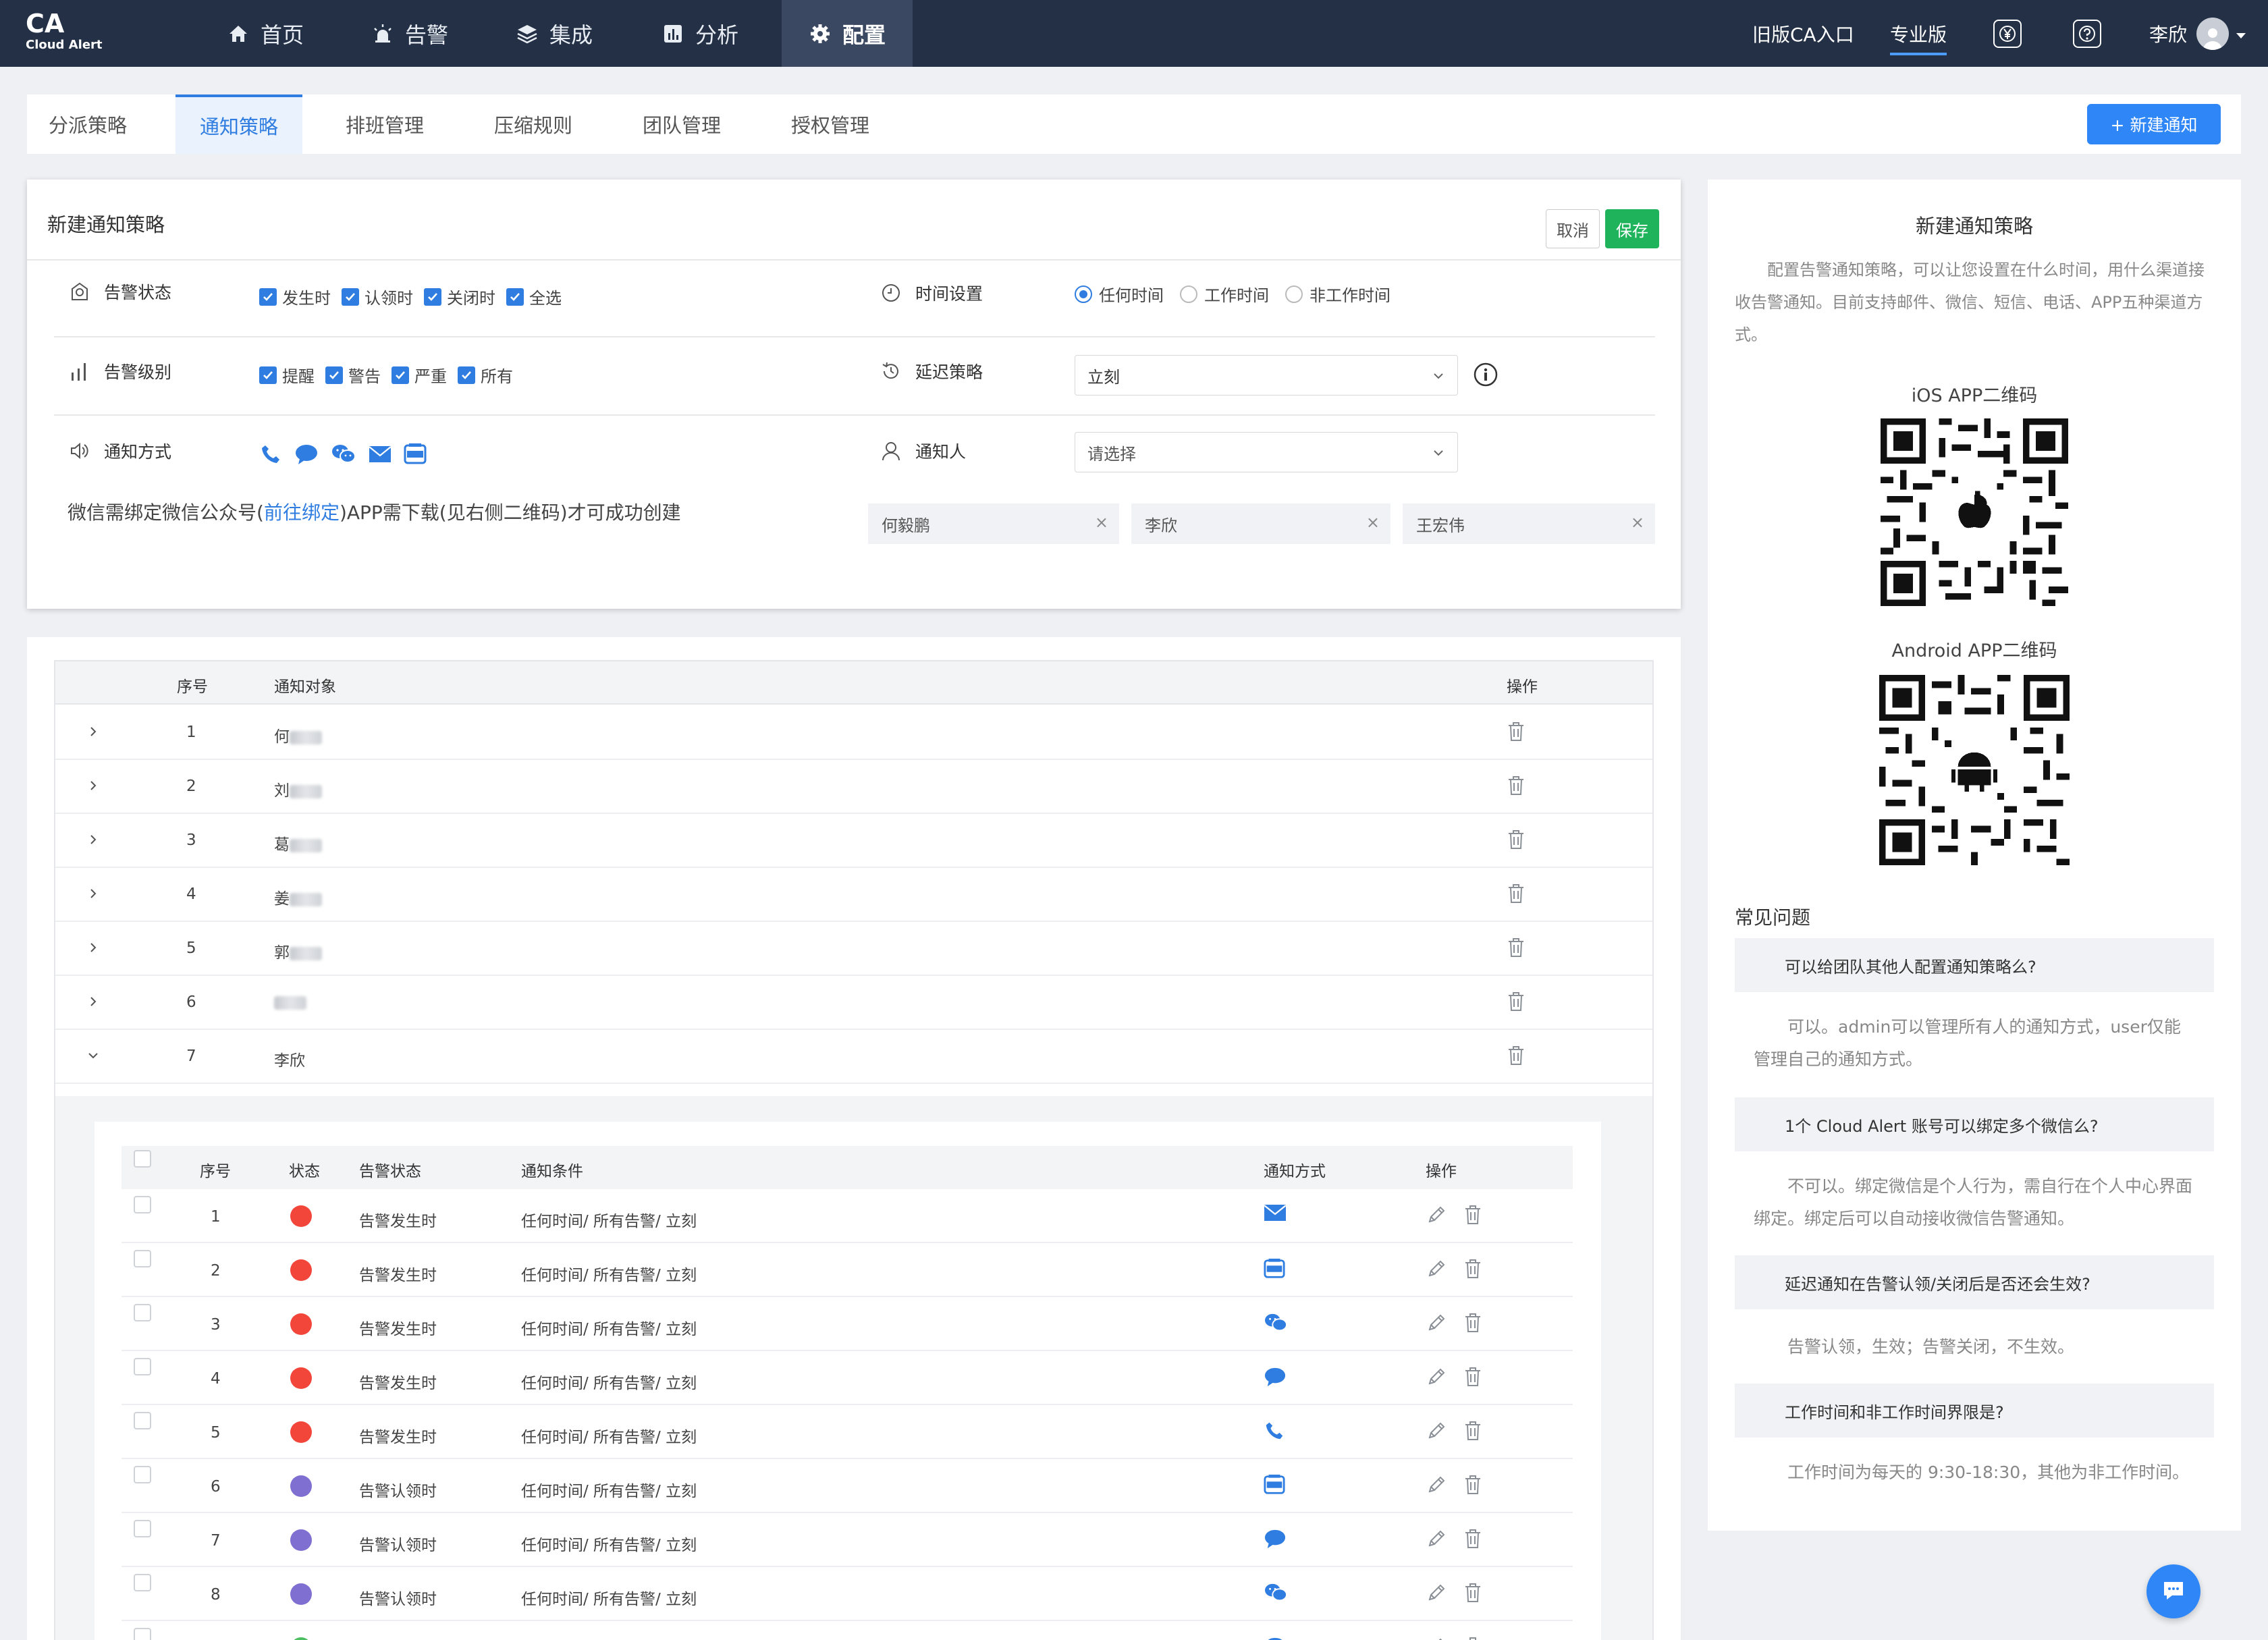 The image size is (2268, 1640). What do you see at coordinates (377, 296) in the screenshot?
I see `checkbox-claim: 认领时` at bounding box center [377, 296].